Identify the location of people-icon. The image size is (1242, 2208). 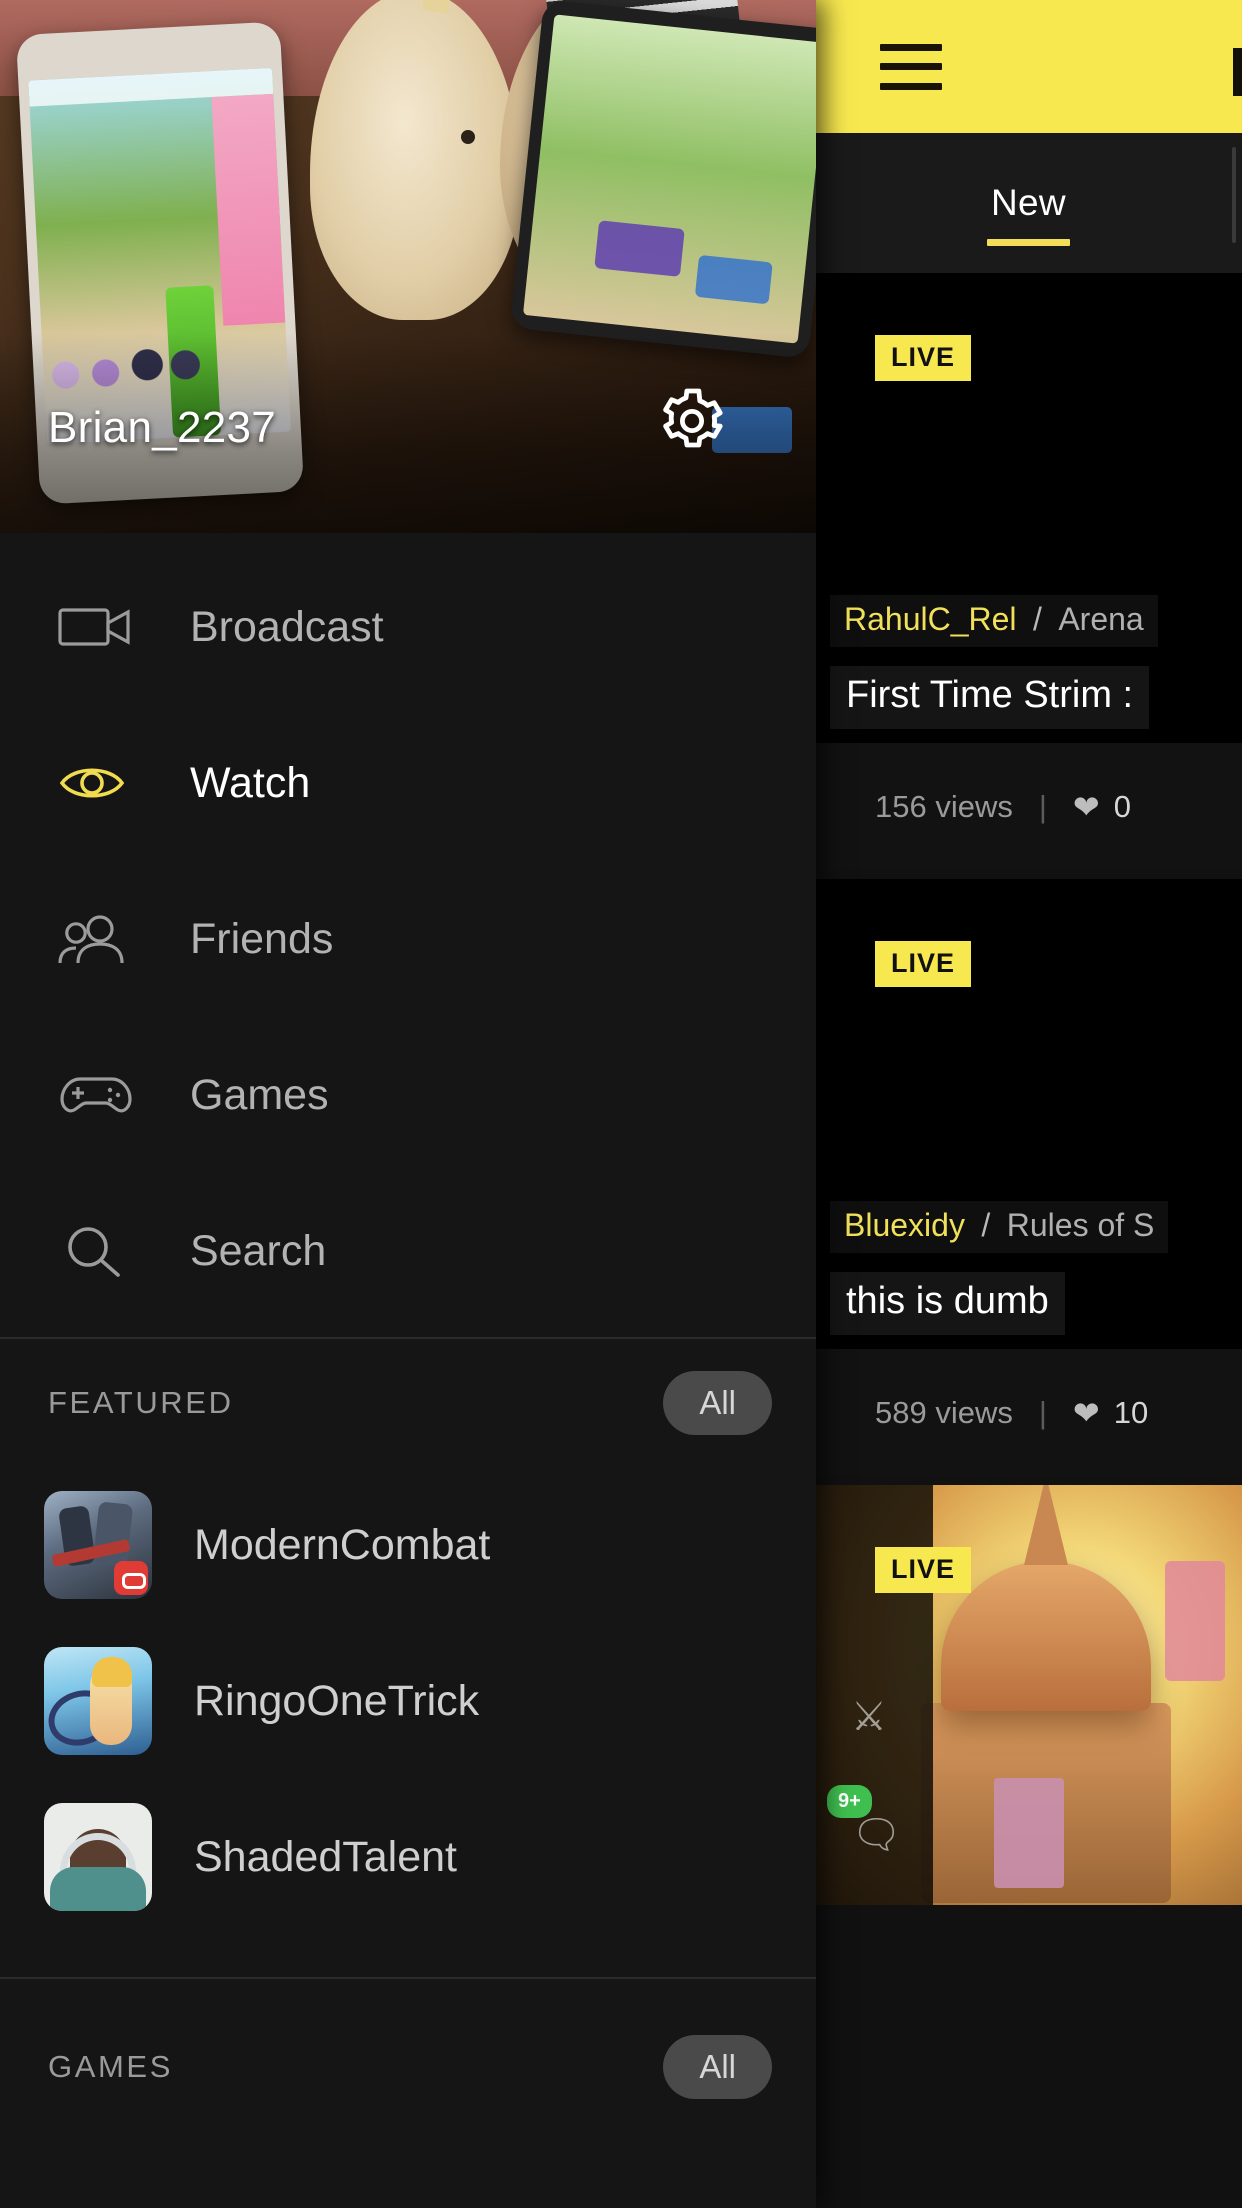
(106, 939).